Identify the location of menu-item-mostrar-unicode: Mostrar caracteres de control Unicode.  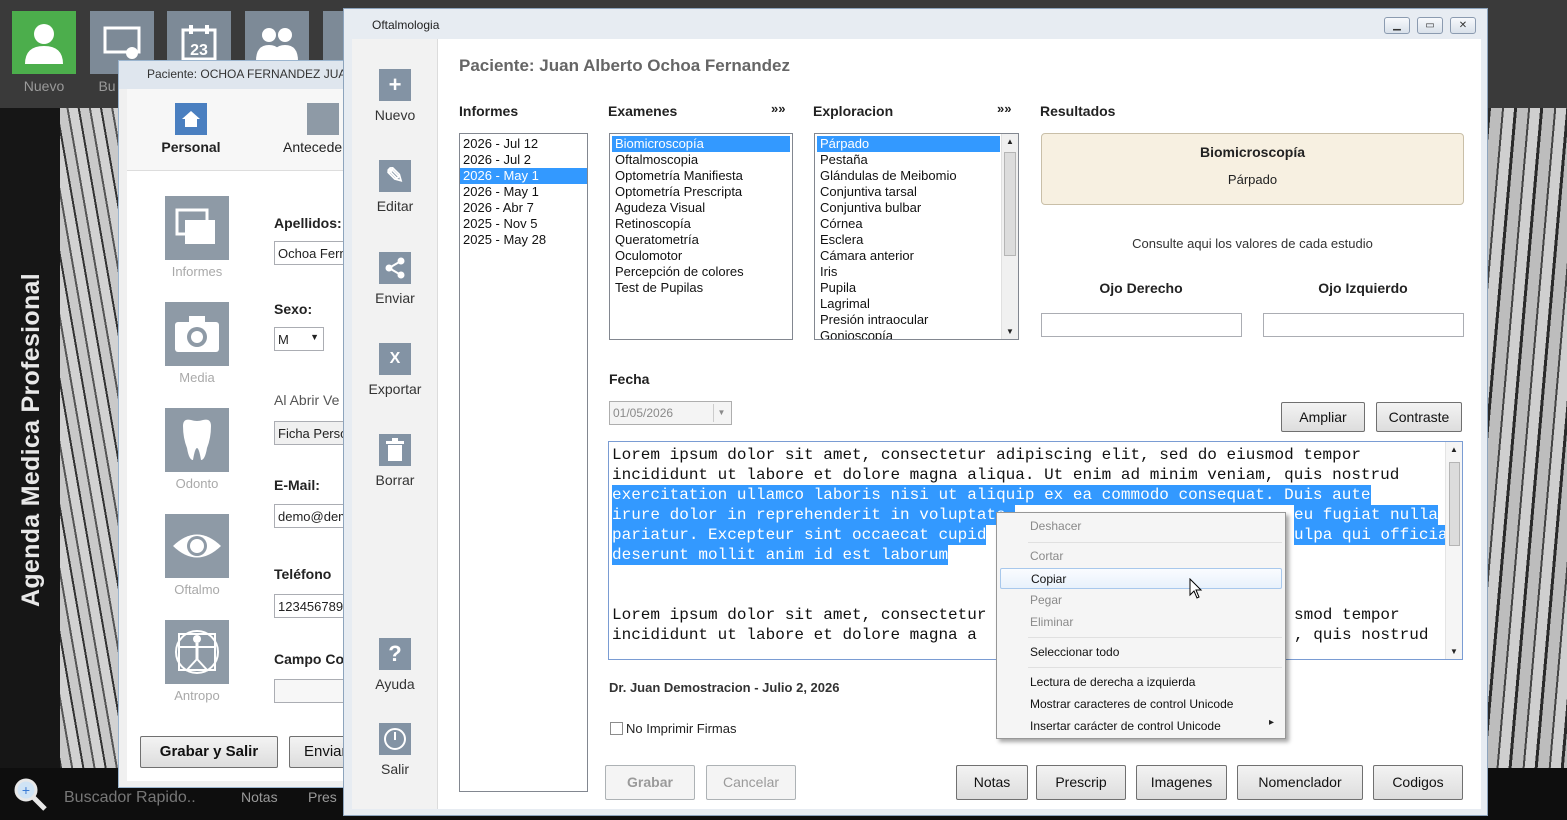
(1141, 704).